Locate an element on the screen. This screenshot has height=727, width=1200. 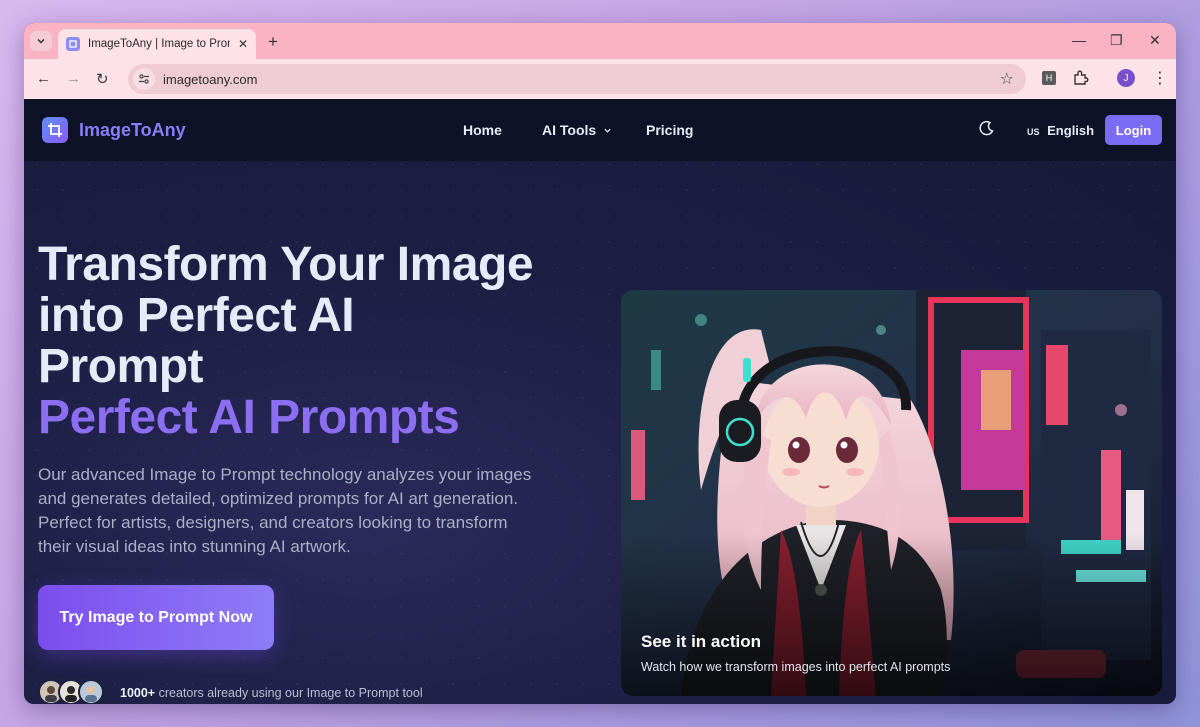
profile-avatar: J is located at coordinates (1126, 78).